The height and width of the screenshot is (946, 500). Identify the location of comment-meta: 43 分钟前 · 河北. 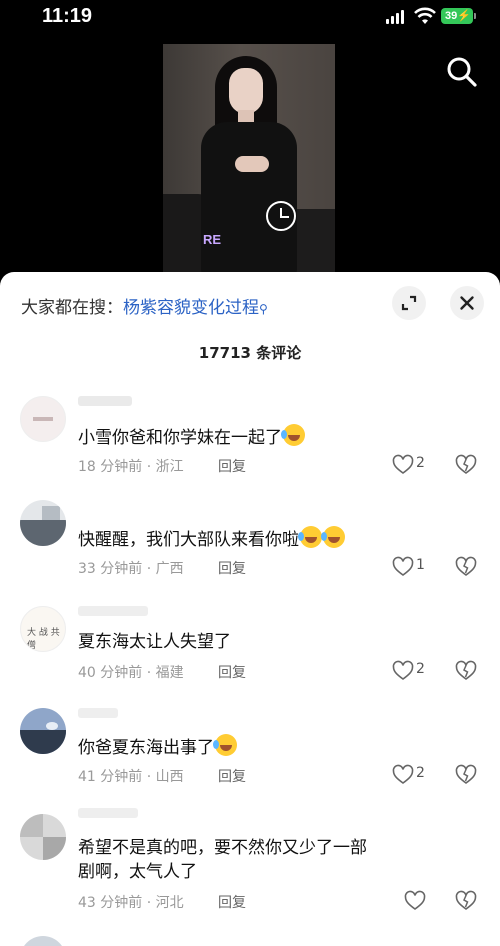
(131, 903).